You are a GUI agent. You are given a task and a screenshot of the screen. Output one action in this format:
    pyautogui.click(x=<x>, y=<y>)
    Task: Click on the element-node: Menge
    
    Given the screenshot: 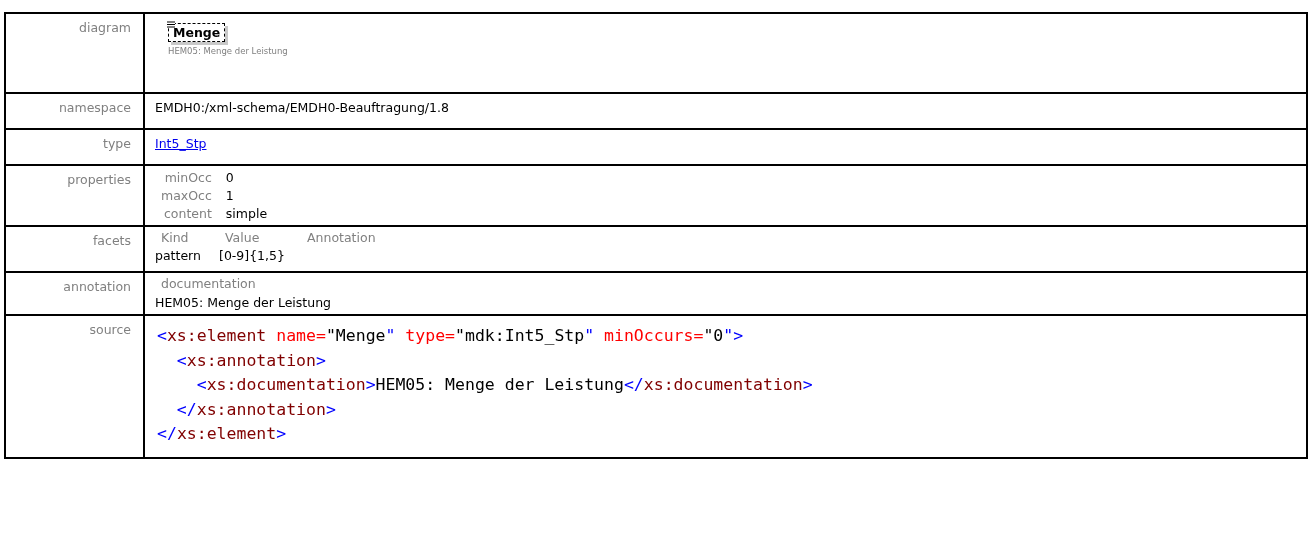 What is the action you would take?
    pyautogui.click(x=197, y=32)
    